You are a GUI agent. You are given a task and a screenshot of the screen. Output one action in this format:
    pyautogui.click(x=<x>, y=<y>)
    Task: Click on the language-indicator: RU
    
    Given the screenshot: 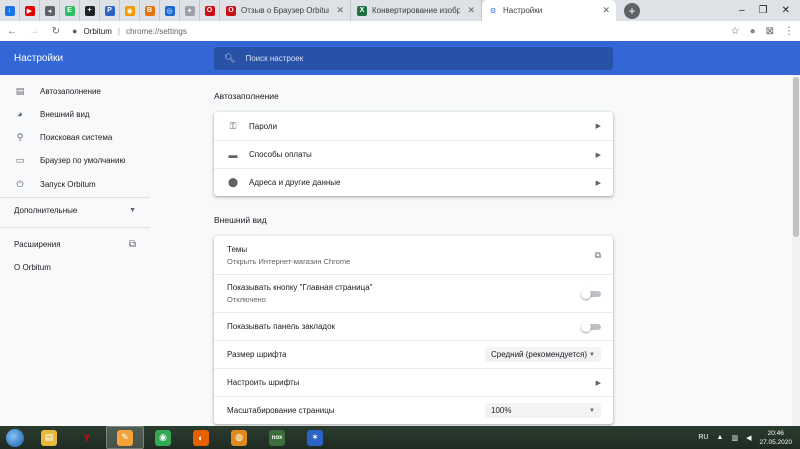 What is the action you would take?
    pyautogui.click(x=703, y=437)
    